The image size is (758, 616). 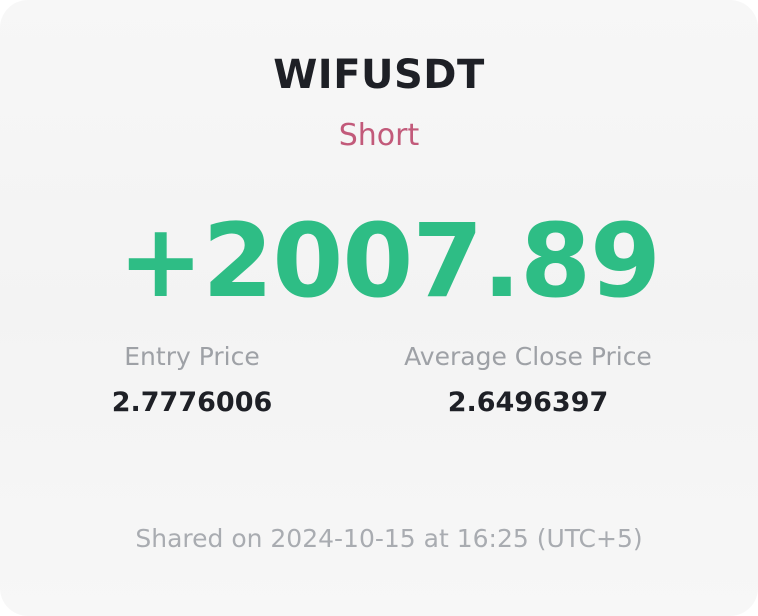 I want to click on shared-timestamp: Shared on 2024-10-15 at 16:25 (UTC+5), so click(x=389, y=538).